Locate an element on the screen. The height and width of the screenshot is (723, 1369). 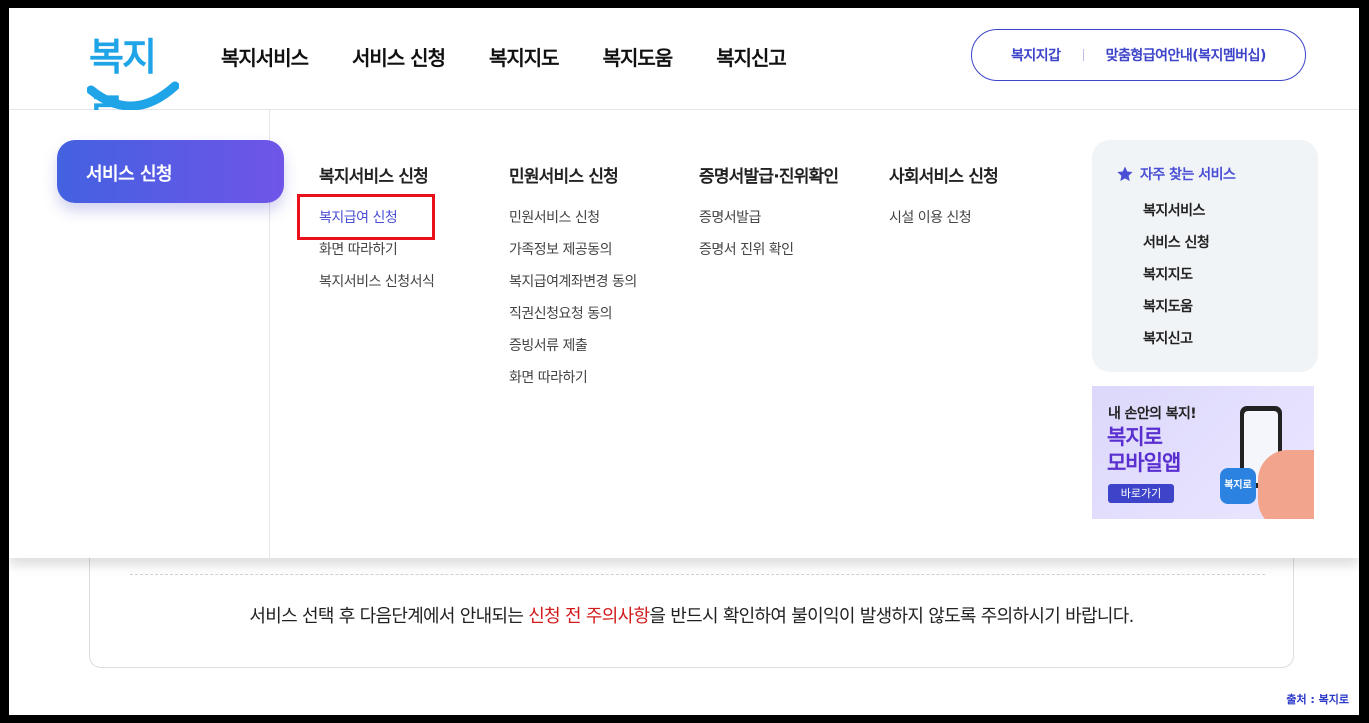
nav-welfare-map: 복지지도 is located at coordinates (524, 56).